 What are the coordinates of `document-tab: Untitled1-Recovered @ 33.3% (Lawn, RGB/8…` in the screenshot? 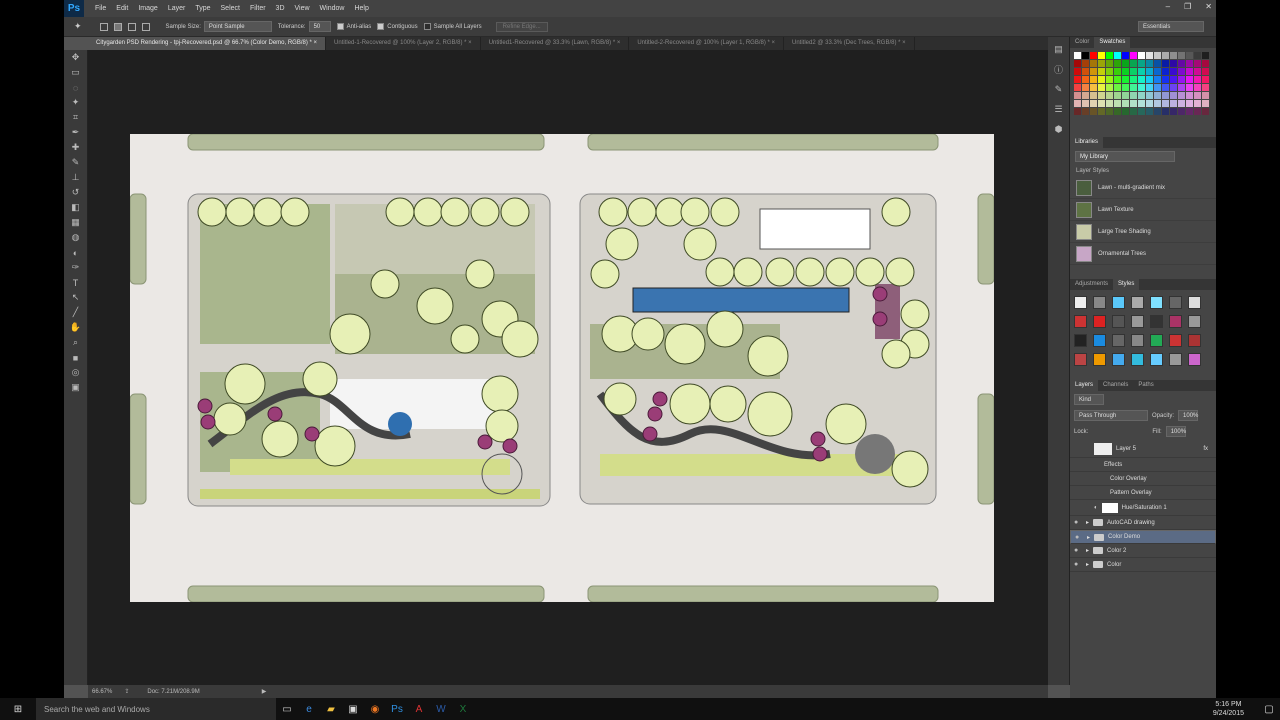 It's located at (555, 43).